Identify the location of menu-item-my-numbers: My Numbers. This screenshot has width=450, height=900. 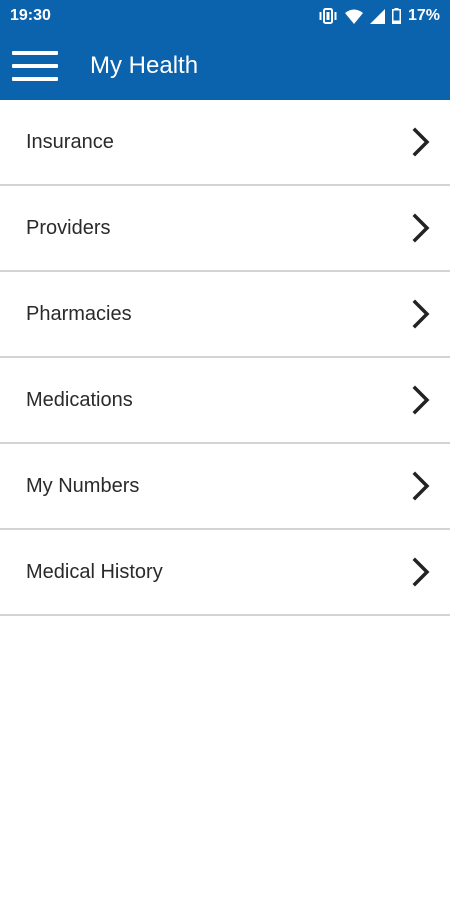
(225, 487).